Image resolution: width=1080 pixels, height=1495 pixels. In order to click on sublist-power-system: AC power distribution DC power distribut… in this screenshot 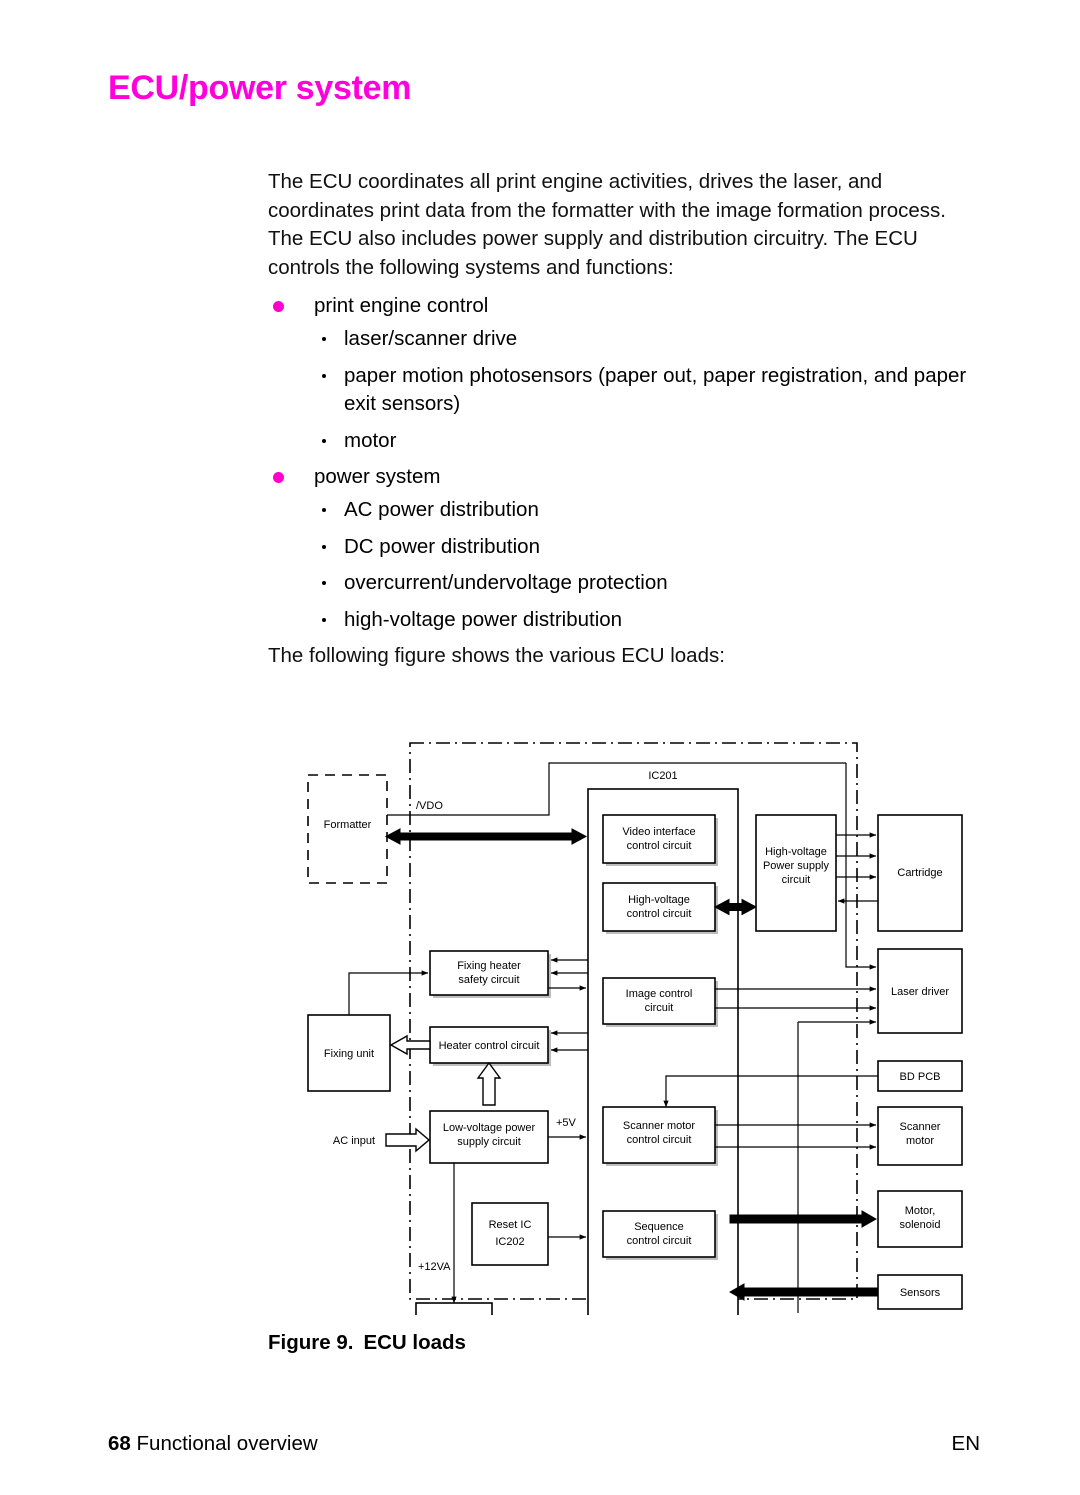, I will do `click(648, 565)`.